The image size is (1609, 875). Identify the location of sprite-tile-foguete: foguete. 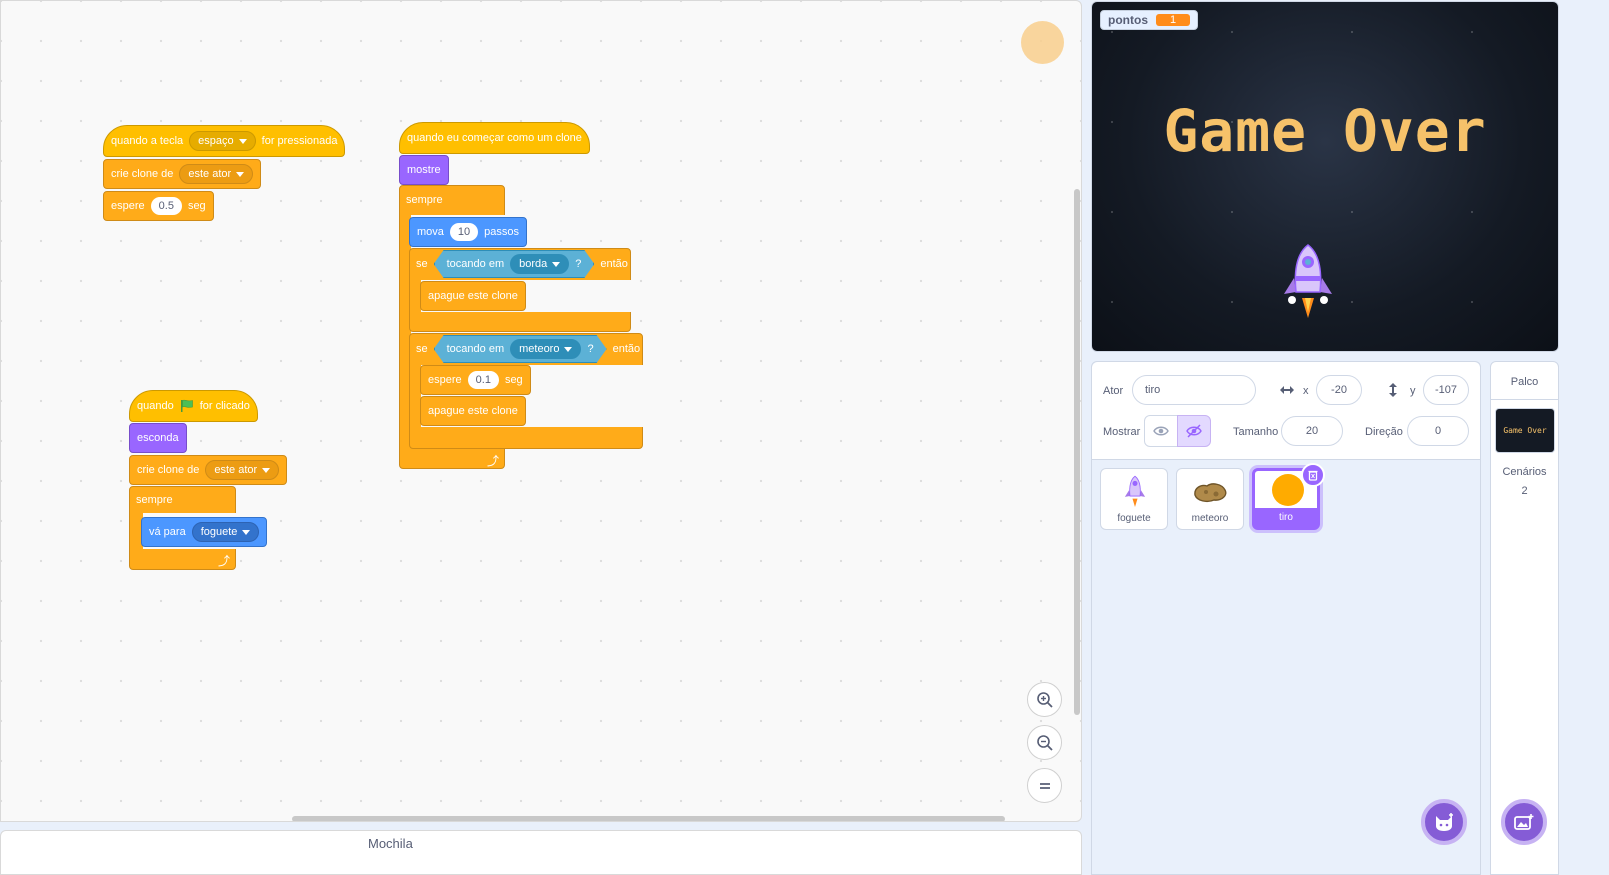
(1134, 499).